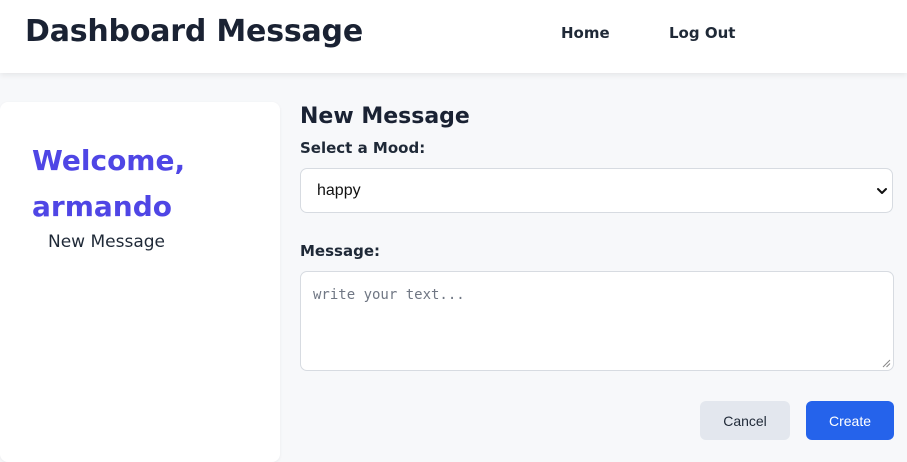  What do you see at coordinates (702, 33) in the screenshot?
I see `nav-logout-link: Log Out` at bounding box center [702, 33].